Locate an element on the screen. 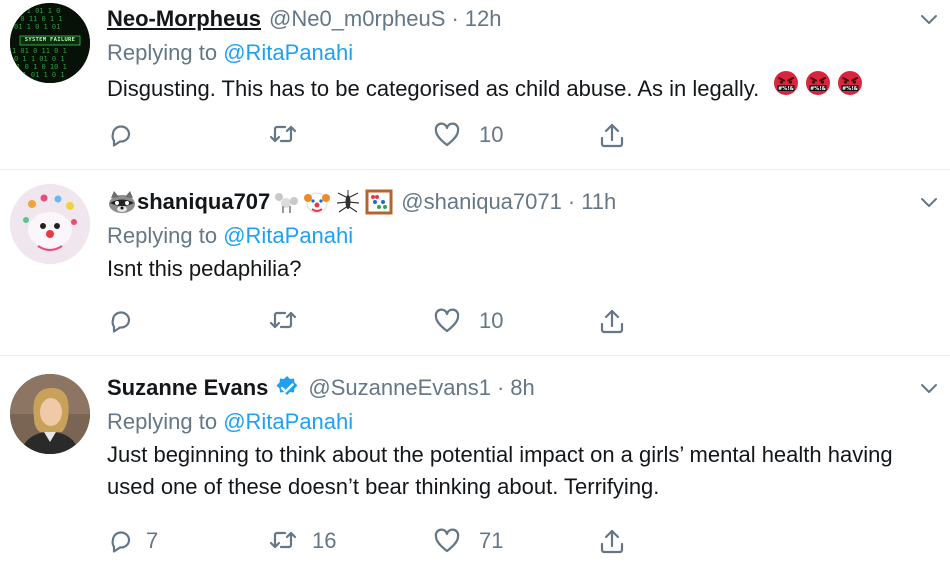 The height and width of the screenshot is (564, 950). tweet-header: shaniqua707 @shaniqua7071 · 11h is located at coordinates (508, 202).